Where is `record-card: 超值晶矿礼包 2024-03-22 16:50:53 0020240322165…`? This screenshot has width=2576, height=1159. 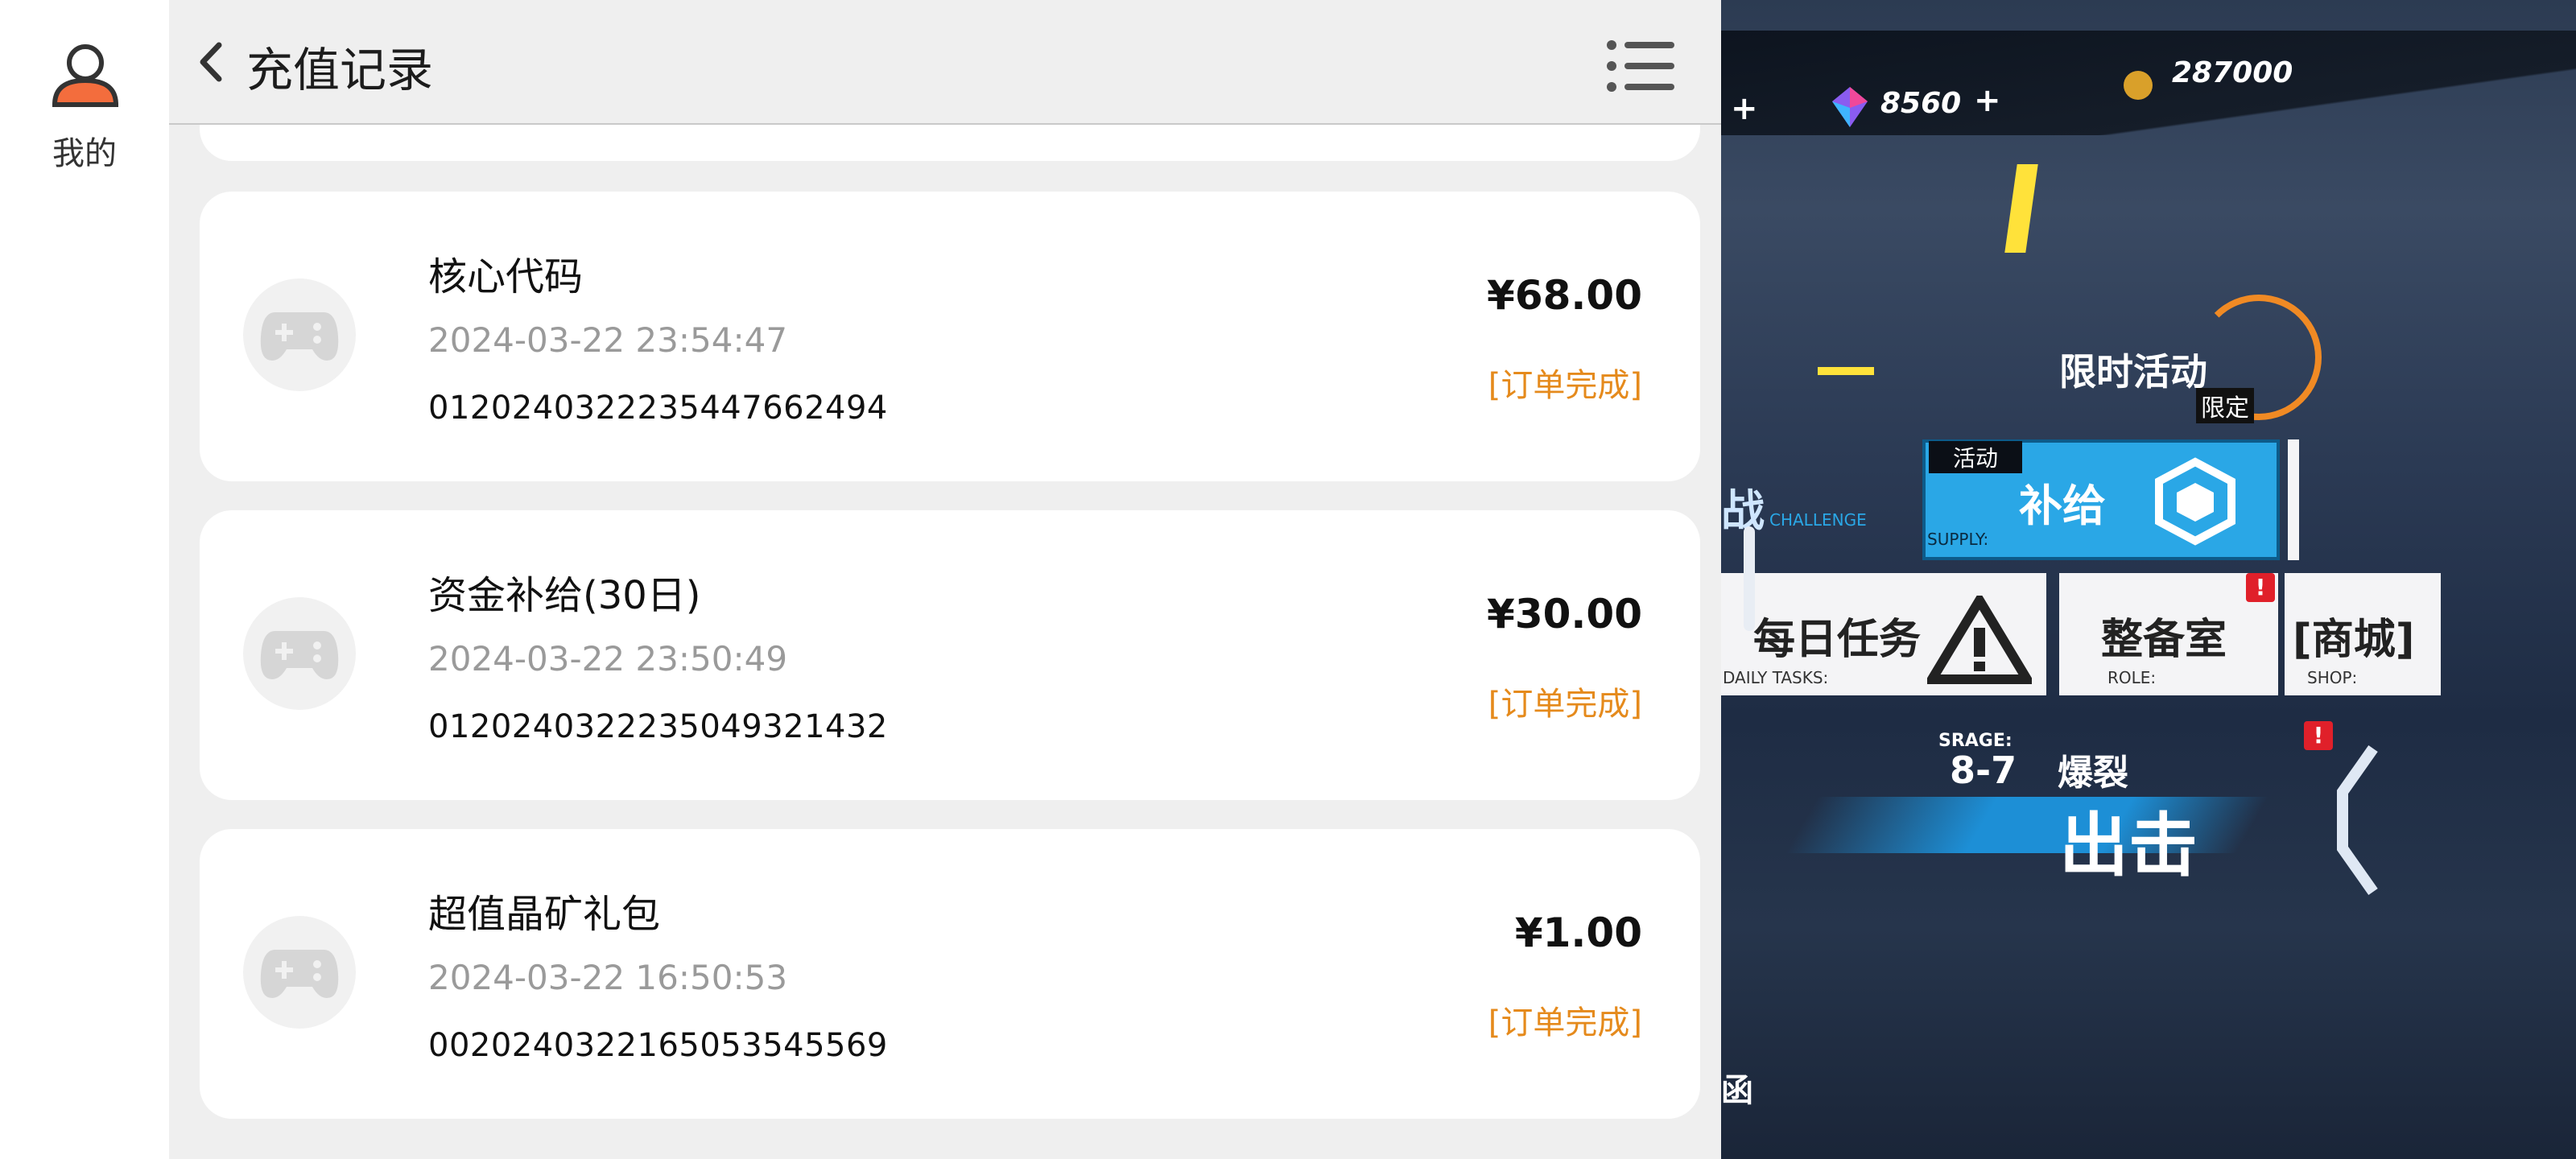
record-card: 超值晶矿礼包 2024-03-22 16:50:53 0020240322165… is located at coordinates (950, 974).